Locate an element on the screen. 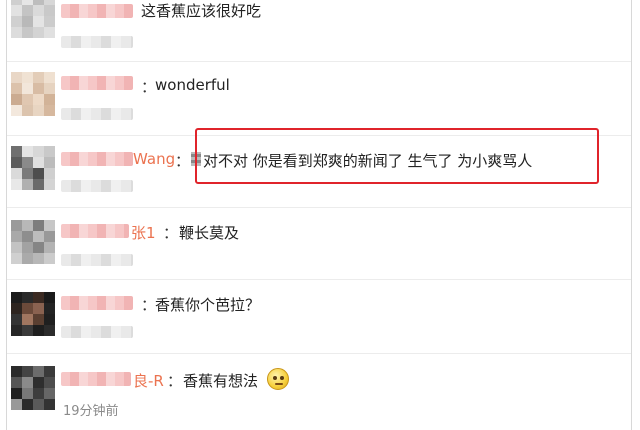 Image resolution: width=640 pixels, height=430 pixels. thinking-emoji-icon is located at coordinates (278, 379).